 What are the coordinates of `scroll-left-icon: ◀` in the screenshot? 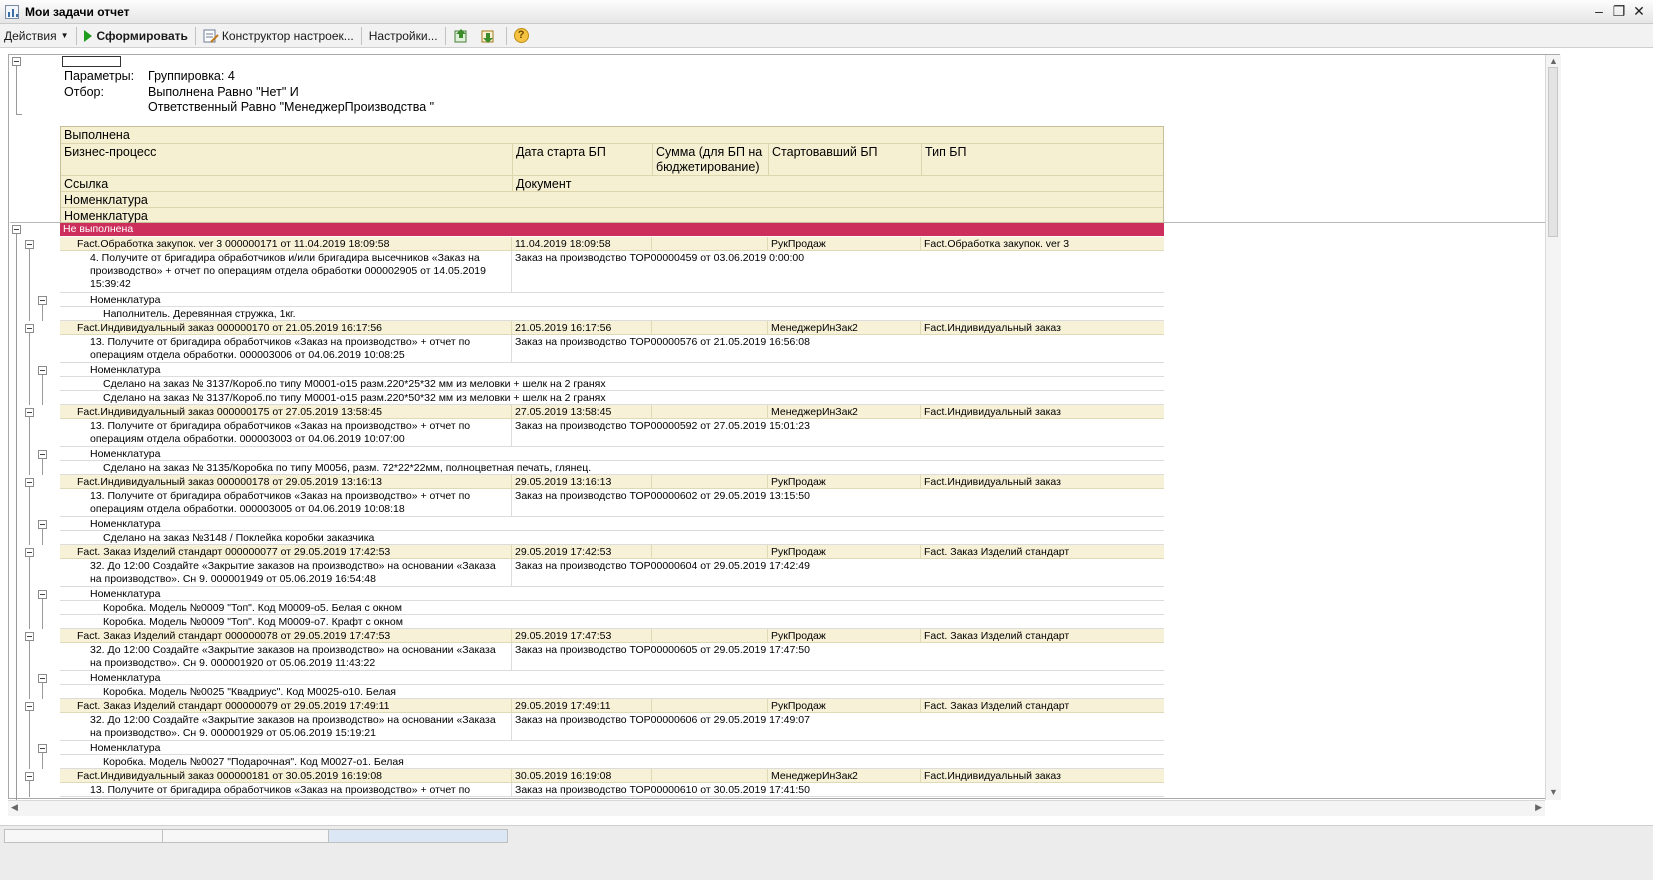 It's located at (14, 807).